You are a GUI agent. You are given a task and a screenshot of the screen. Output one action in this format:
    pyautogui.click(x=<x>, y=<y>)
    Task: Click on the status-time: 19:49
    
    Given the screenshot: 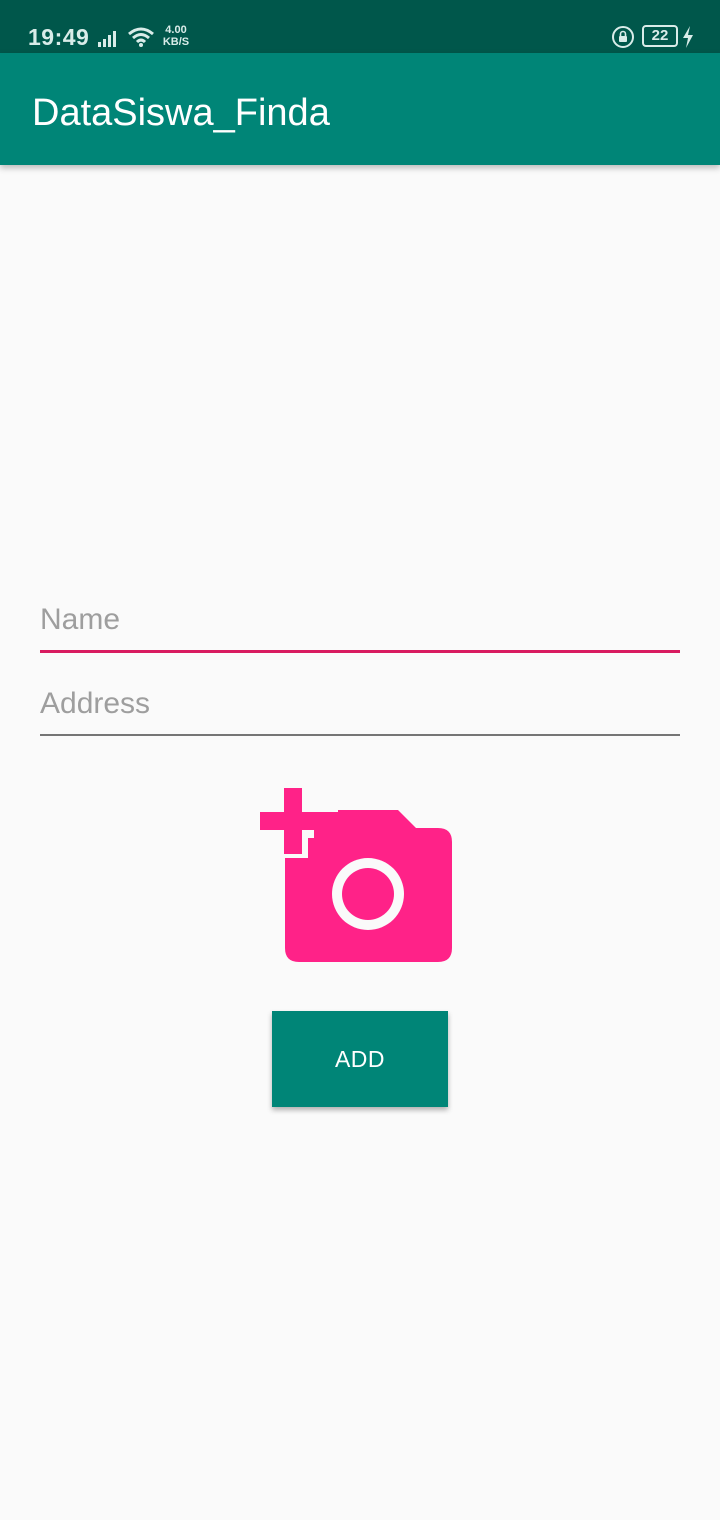 What is the action you would take?
    pyautogui.click(x=59, y=37)
    